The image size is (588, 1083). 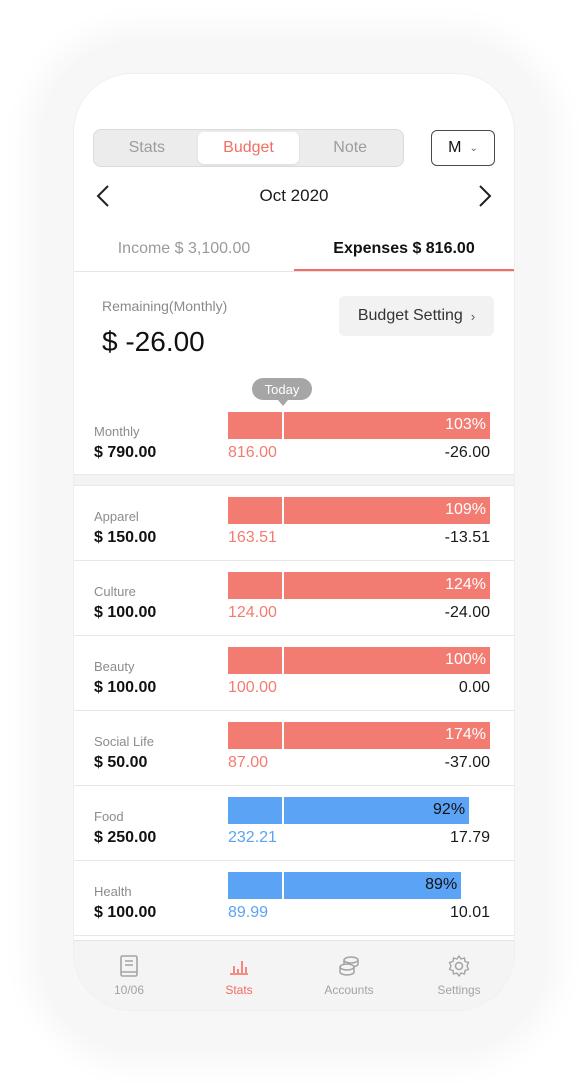 What do you see at coordinates (125, 452) in the screenshot?
I see `category-budget: $ 790.00` at bounding box center [125, 452].